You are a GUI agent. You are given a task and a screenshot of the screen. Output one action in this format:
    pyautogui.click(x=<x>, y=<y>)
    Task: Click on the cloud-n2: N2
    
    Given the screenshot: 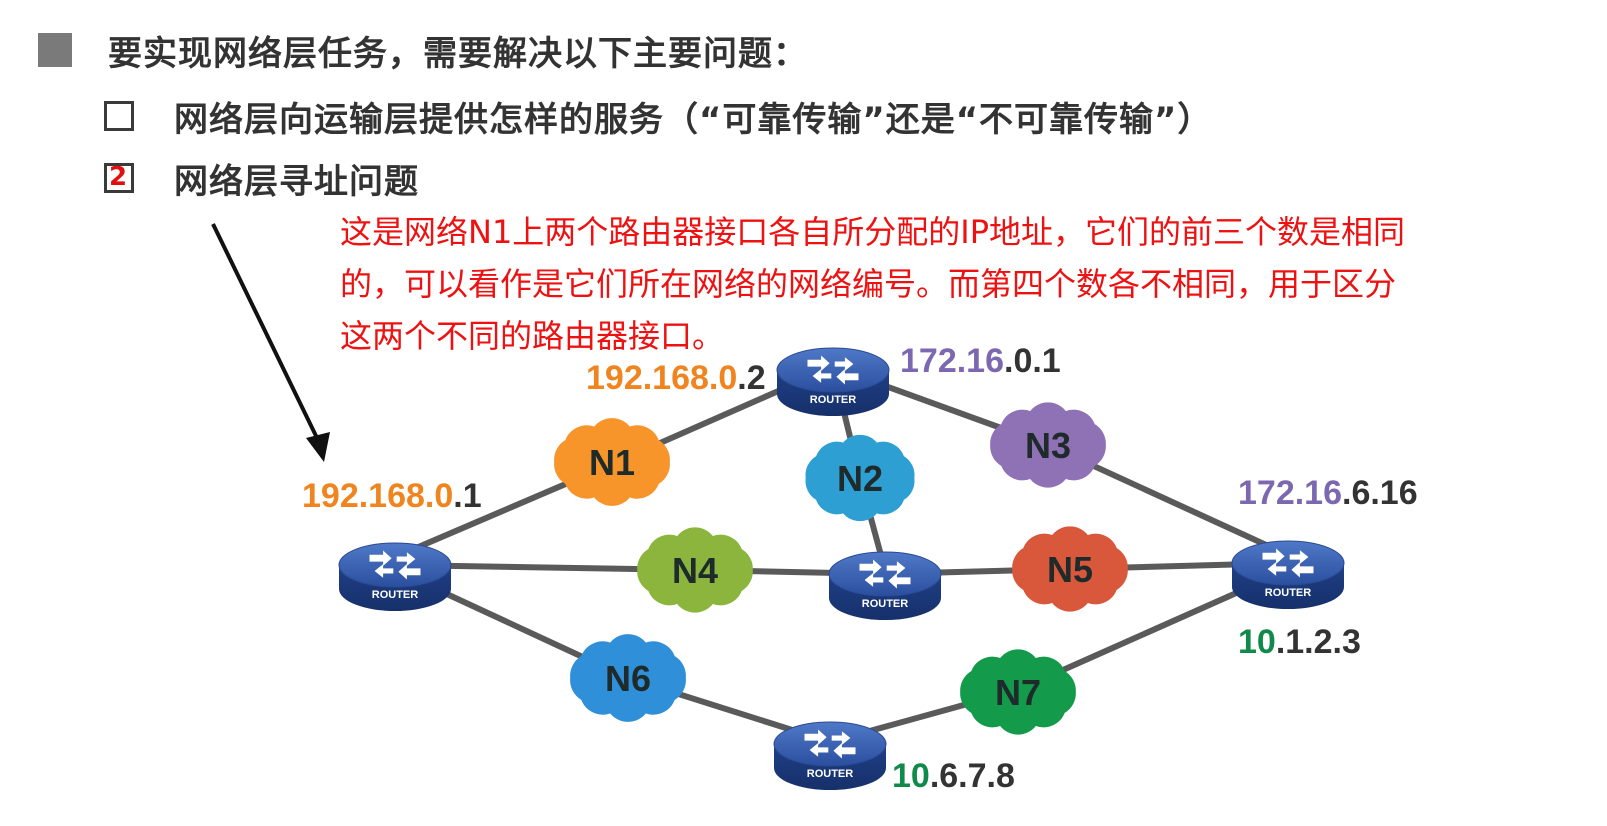 What is the action you would take?
    pyautogui.click(x=860, y=478)
    